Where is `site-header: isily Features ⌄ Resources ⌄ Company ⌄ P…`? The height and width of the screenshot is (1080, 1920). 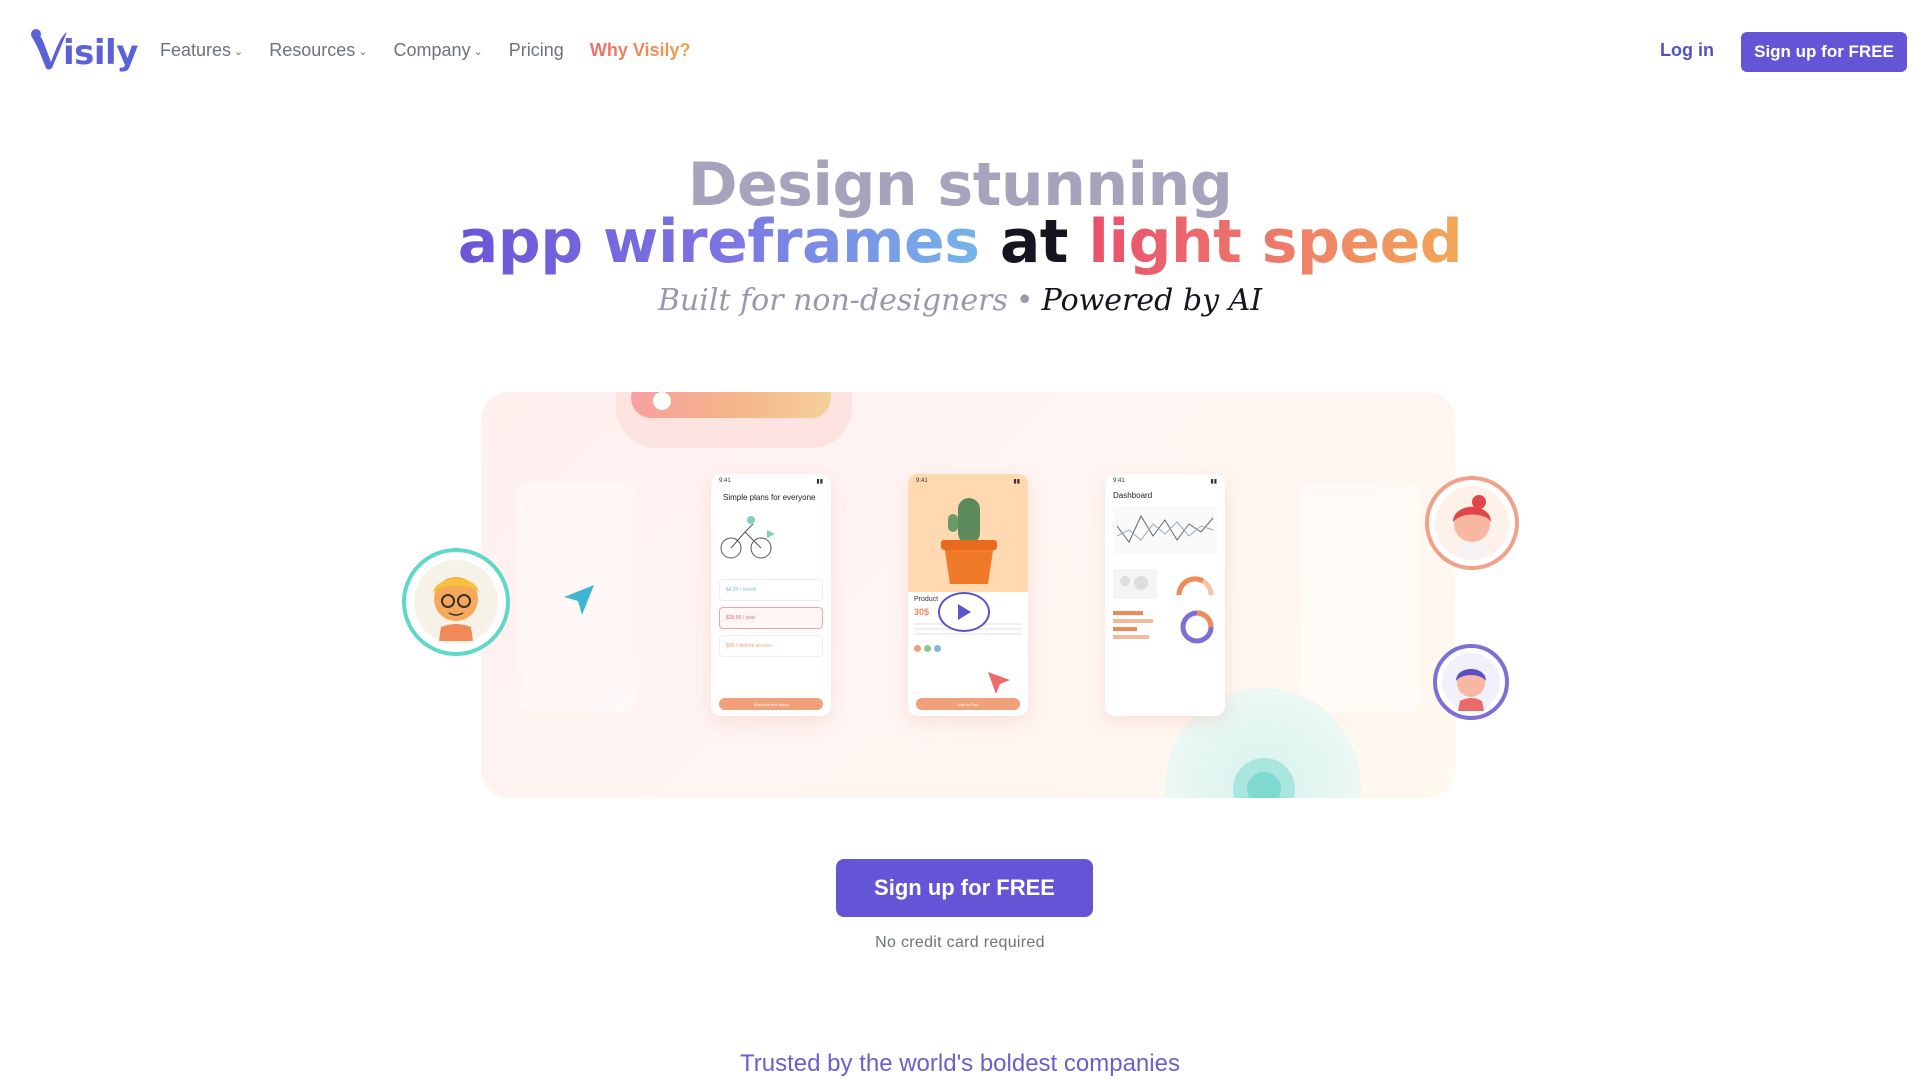 site-header: isily Features ⌄ Resources ⌄ Company ⌄ P… is located at coordinates (960, 52).